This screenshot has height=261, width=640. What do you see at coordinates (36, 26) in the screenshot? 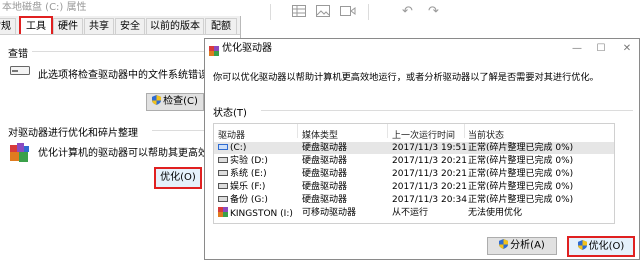
I see `tab-tools: 工具` at bounding box center [36, 26].